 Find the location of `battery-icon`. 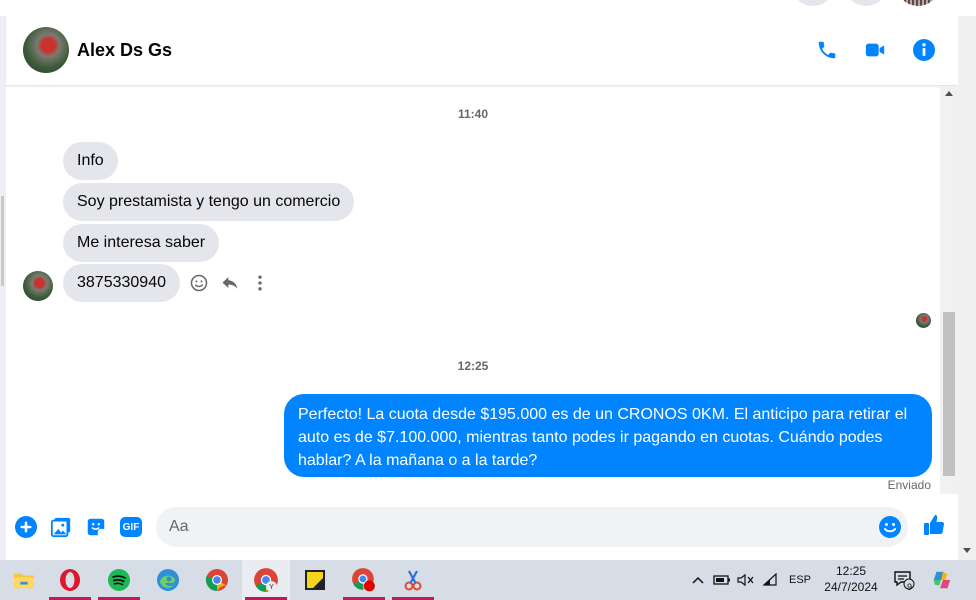

battery-icon is located at coordinates (722, 580).